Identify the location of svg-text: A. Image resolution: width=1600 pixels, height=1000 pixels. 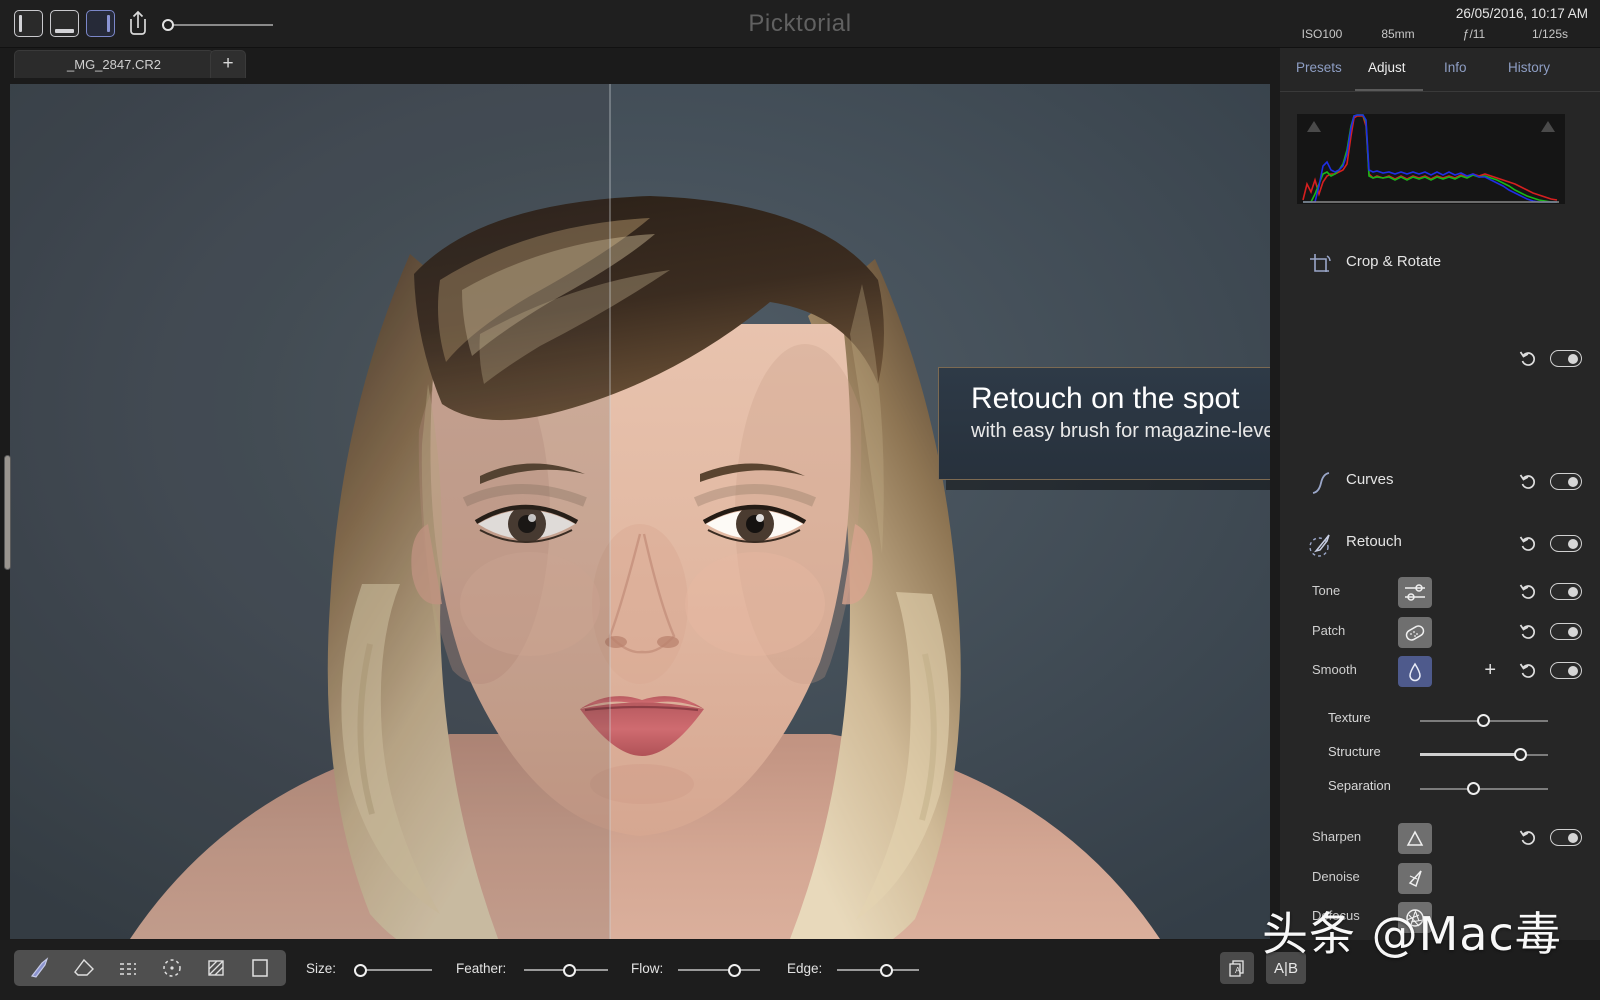
(1238, 970).